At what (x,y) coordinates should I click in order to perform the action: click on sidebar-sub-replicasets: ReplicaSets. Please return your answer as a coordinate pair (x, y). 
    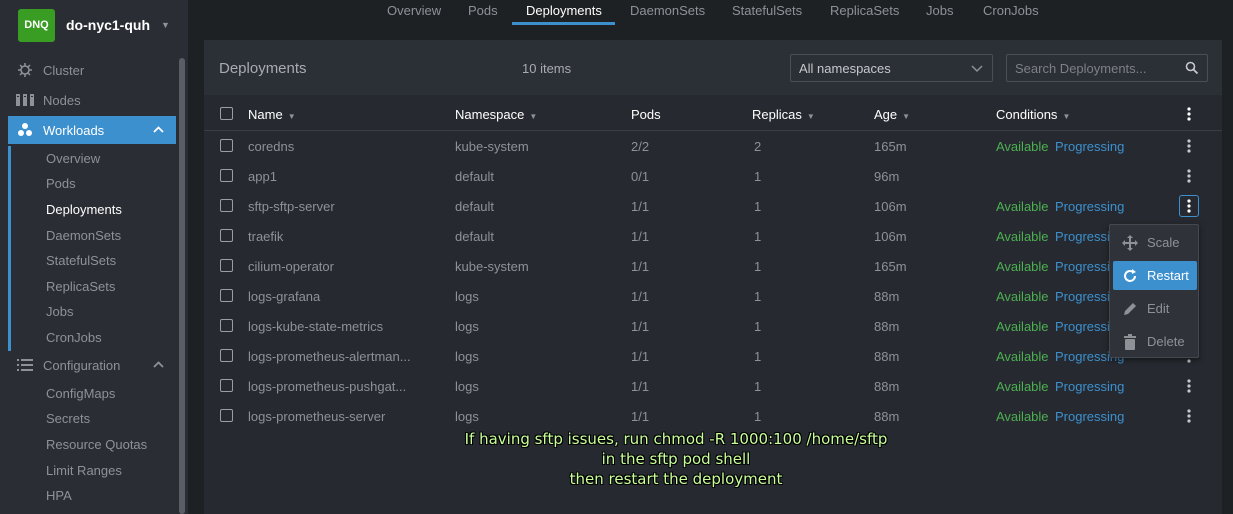
    Looking at the image, I should click on (80, 286).